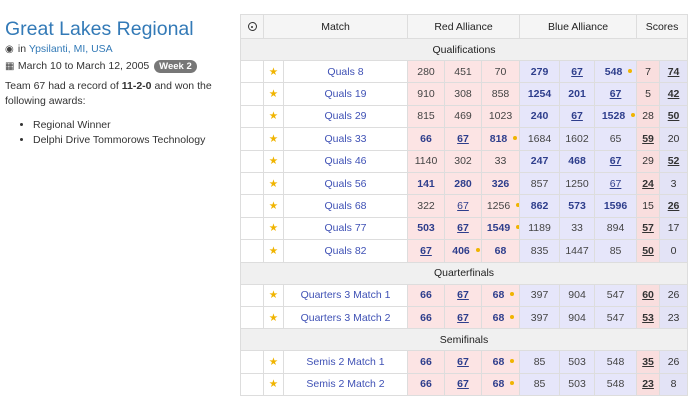 The image size is (690, 401). I want to click on match-link: Quals 68, so click(345, 206).